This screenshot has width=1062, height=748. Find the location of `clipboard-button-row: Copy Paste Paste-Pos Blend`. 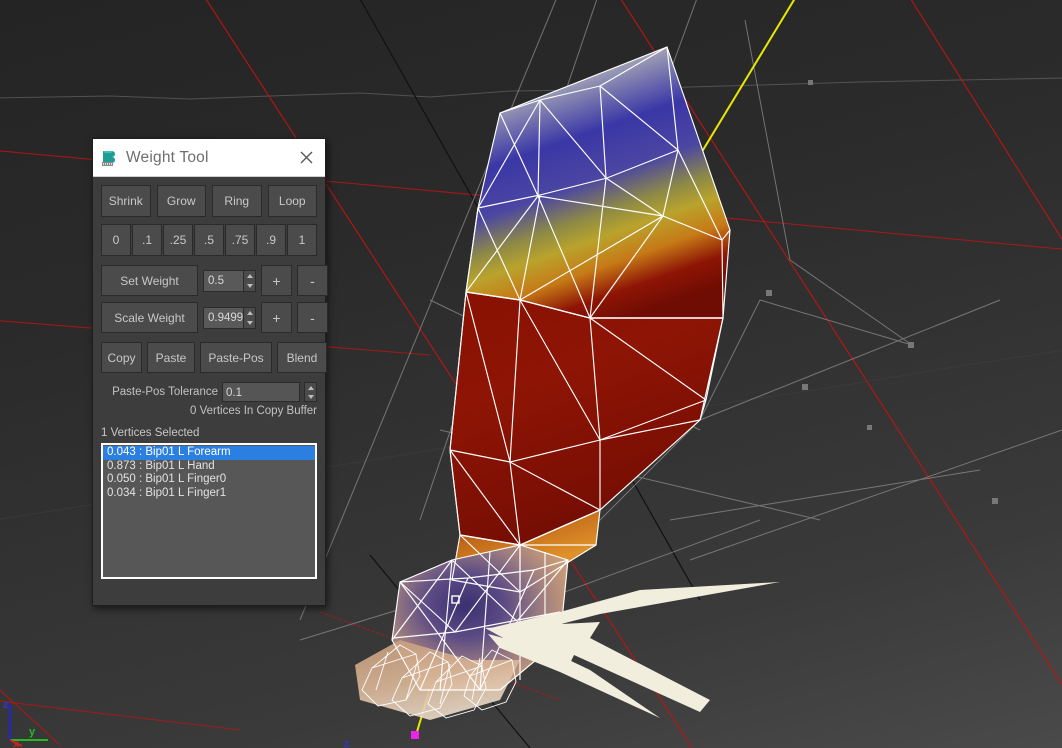

clipboard-button-row: Copy Paste Paste-Pos Blend is located at coordinates (214, 357).